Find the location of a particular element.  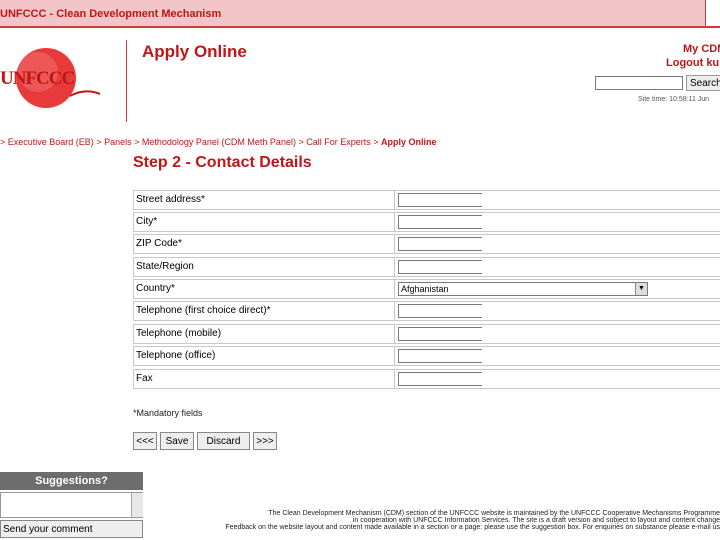

mandatory-note: *Mandatory fields is located at coordinates (168, 413).